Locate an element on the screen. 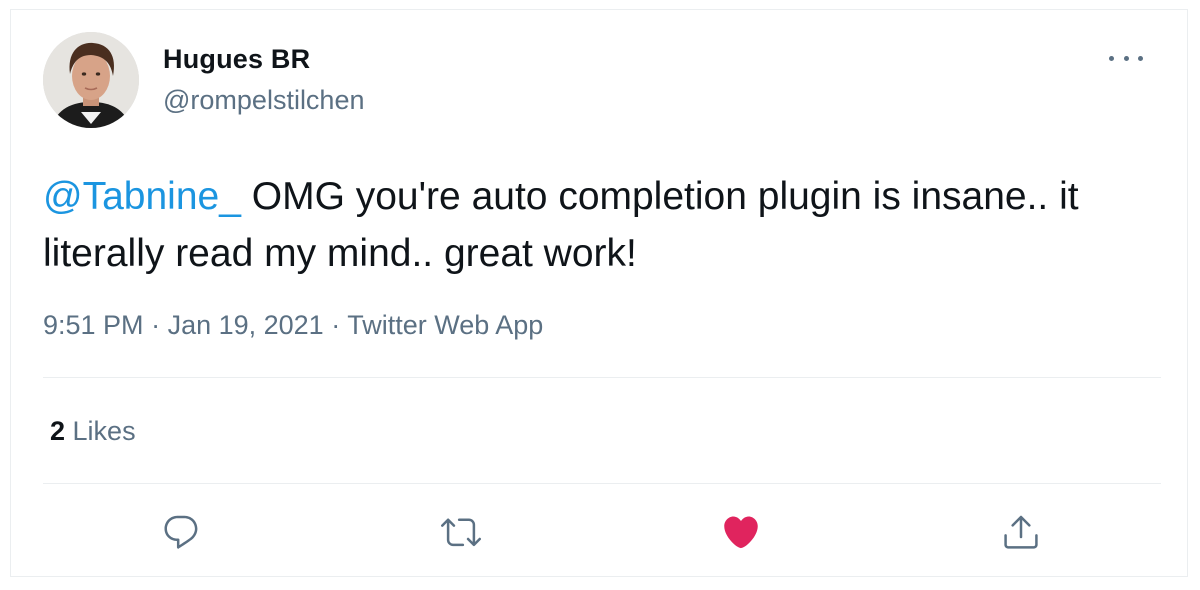  likes-count: 2 is located at coordinates (58, 431).